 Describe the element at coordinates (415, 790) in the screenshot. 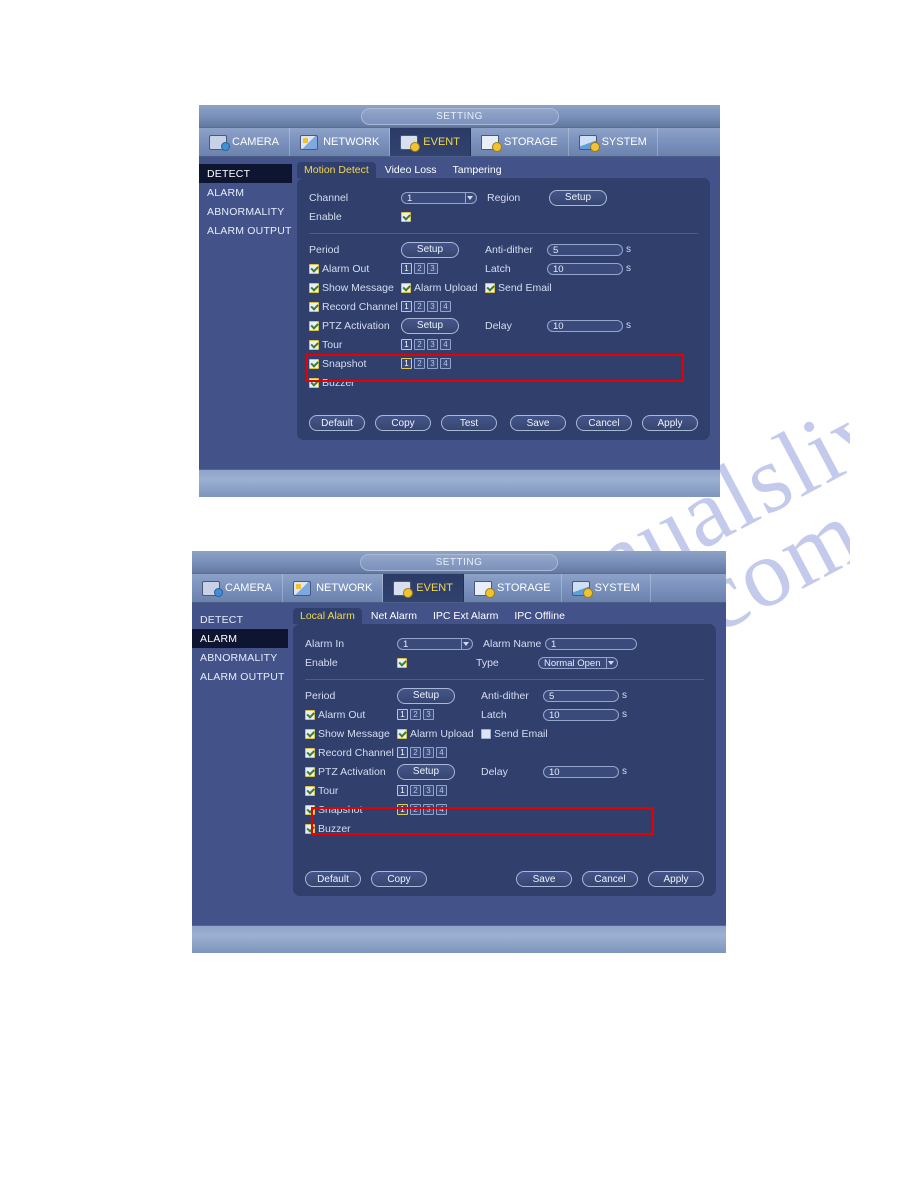

I see `tour-channel-2-2: 2` at that location.